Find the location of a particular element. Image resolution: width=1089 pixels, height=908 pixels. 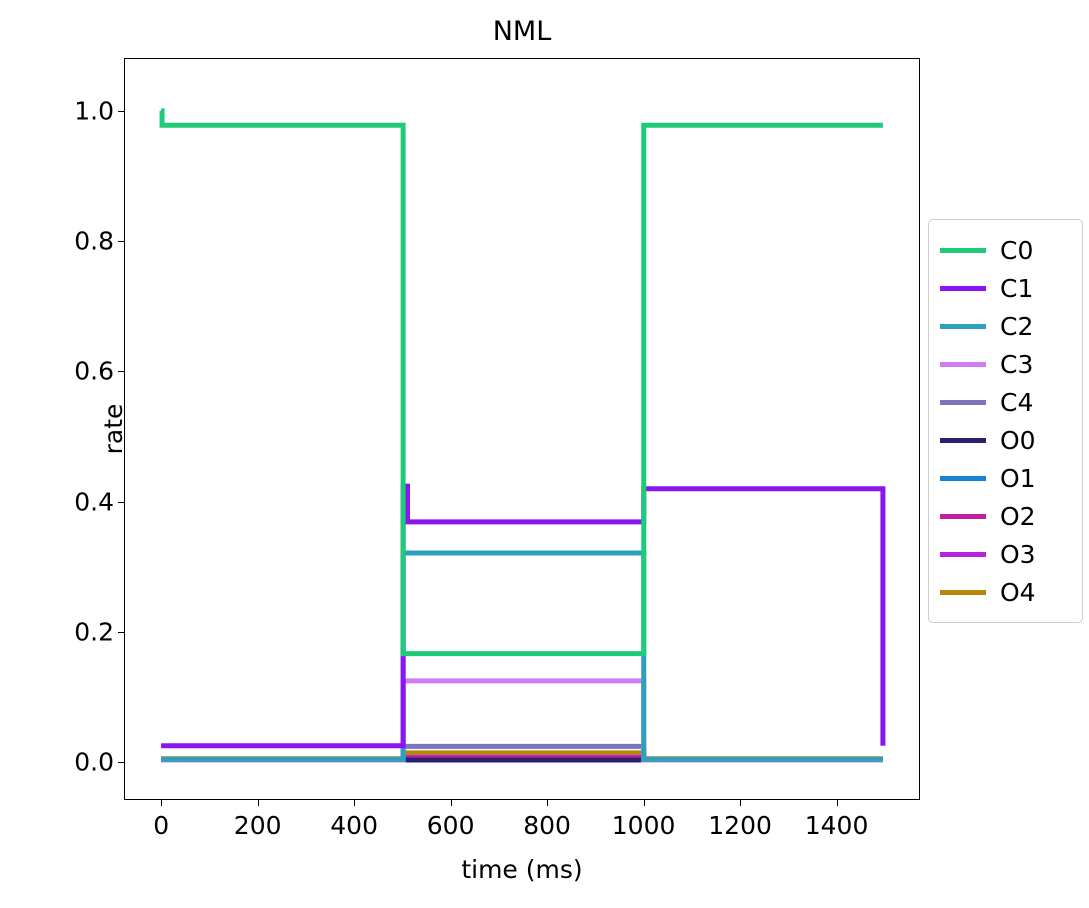

legend-item-label: O4 is located at coordinates (1018, 592).